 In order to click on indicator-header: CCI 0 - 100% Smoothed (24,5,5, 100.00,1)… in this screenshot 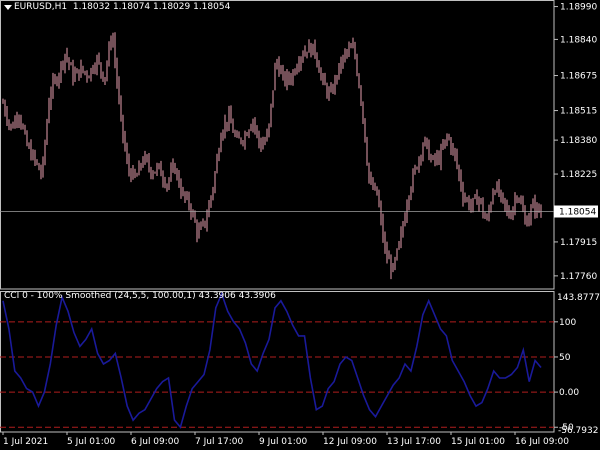, I will do `click(140, 296)`.